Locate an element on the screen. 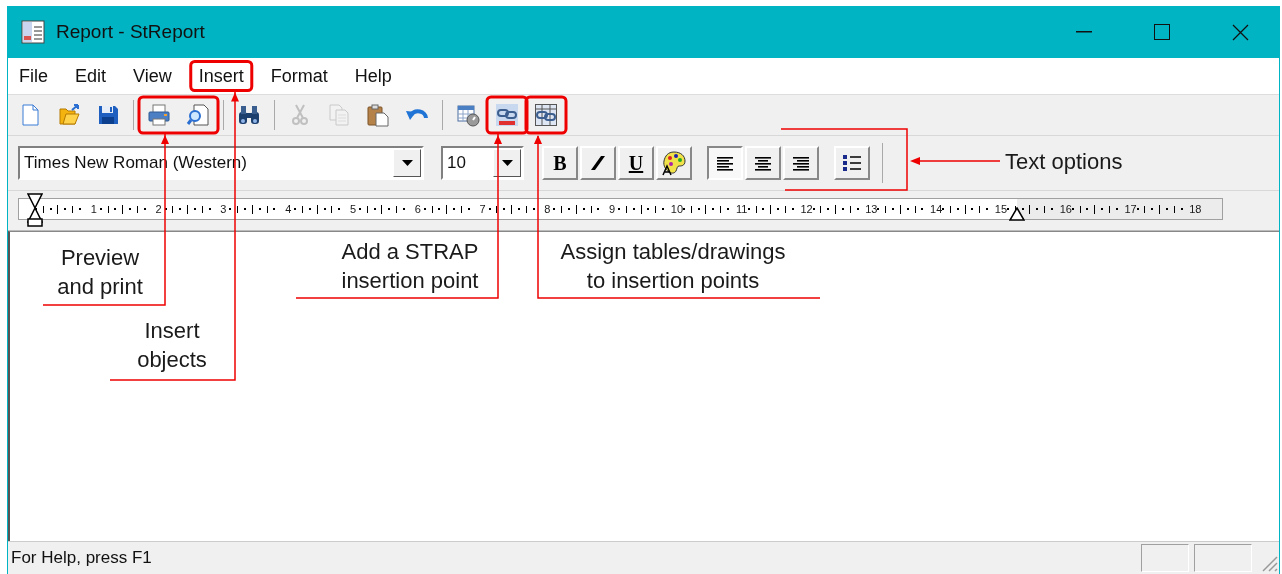  italic-icon is located at coordinates (598, 163).